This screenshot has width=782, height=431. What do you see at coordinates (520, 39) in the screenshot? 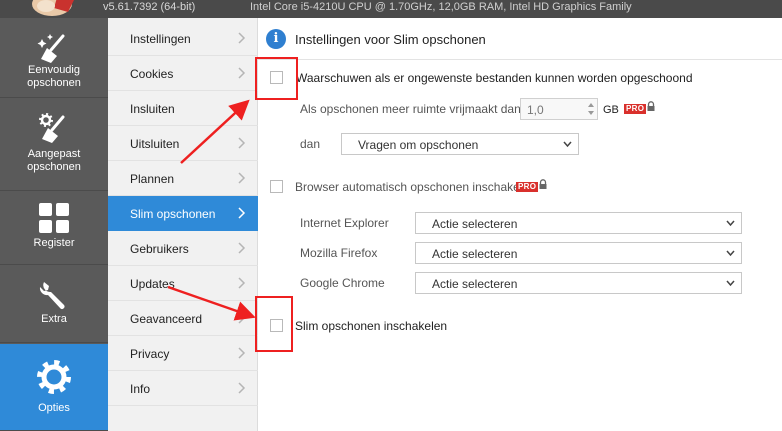
I see `panel-header: i Instellingen voor Slim opschonen` at bounding box center [520, 39].